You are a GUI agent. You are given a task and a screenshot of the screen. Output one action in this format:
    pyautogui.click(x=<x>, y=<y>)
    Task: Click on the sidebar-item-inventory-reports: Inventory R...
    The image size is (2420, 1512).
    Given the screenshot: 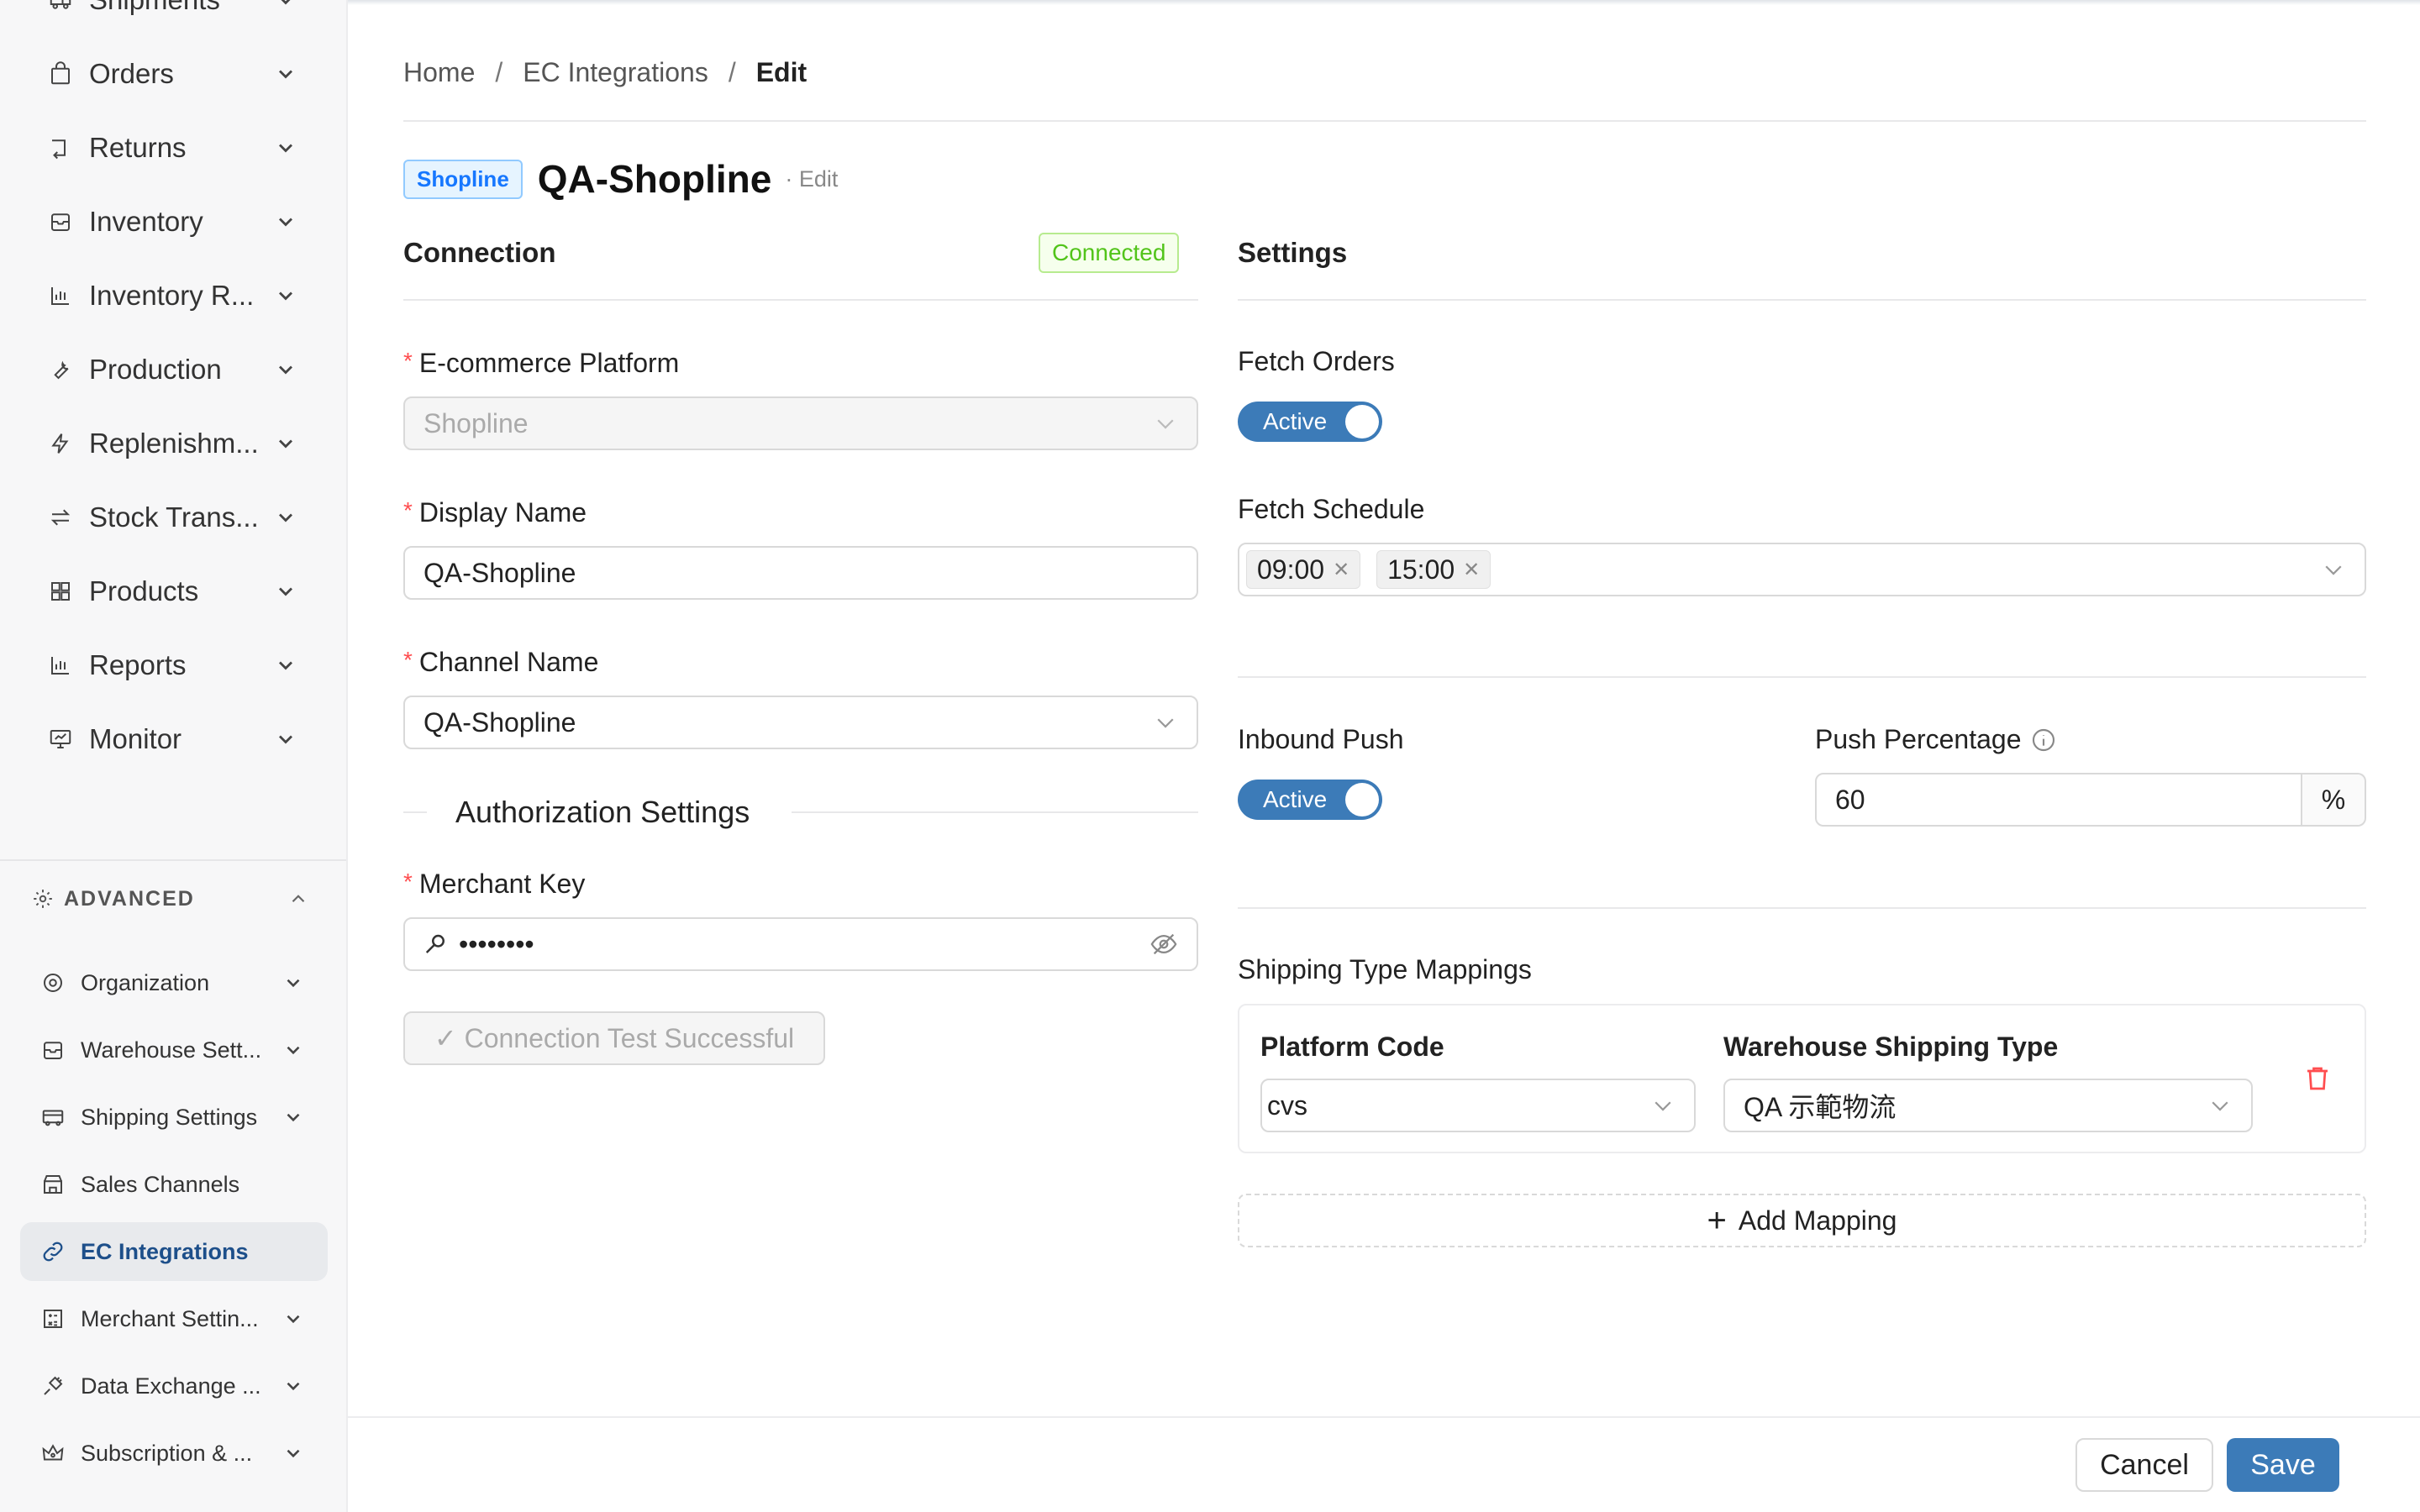 What is the action you would take?
    pyautogui.click(x=171, y=295)
    